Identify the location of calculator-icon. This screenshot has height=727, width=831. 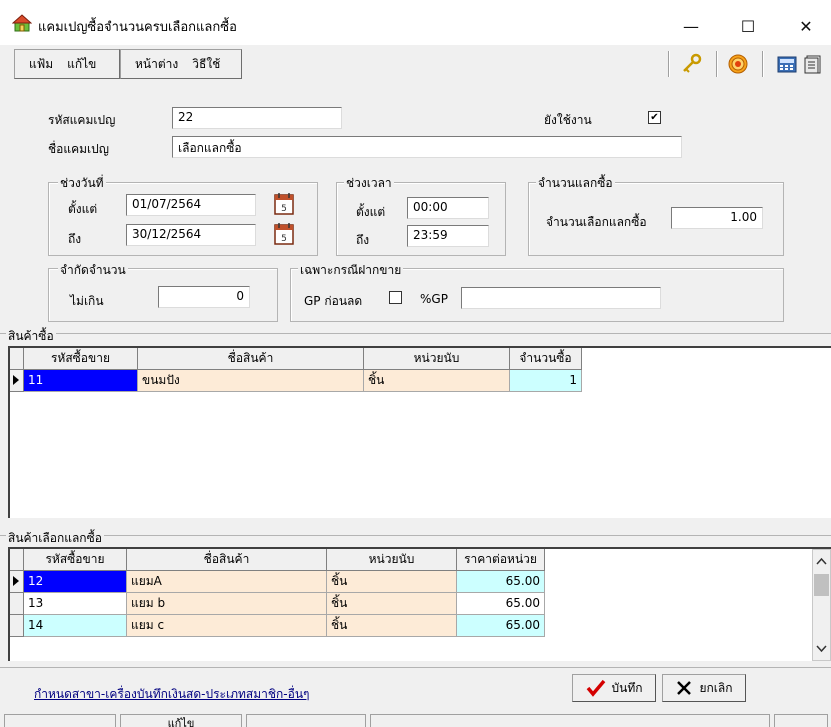
(787, 64).